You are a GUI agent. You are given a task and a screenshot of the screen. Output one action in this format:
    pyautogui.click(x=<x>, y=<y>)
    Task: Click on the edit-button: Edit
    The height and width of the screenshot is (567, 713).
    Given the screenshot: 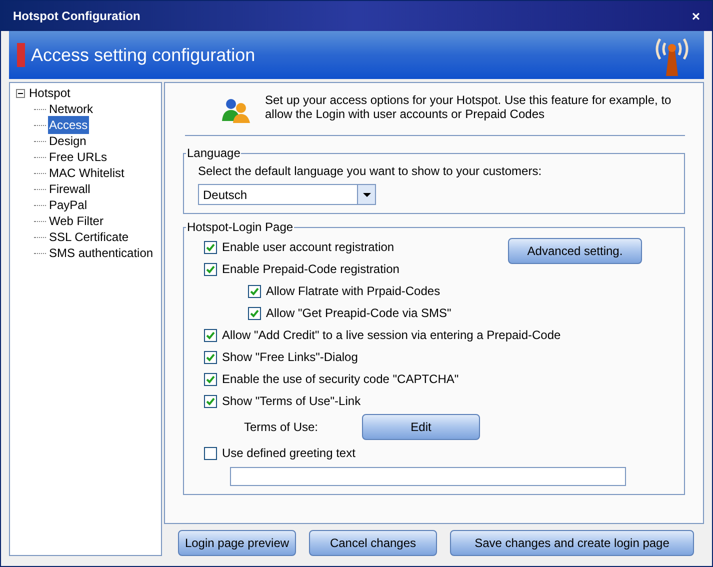 What is the action you would take?
    pyautogui.click(x=421, y=427)
    